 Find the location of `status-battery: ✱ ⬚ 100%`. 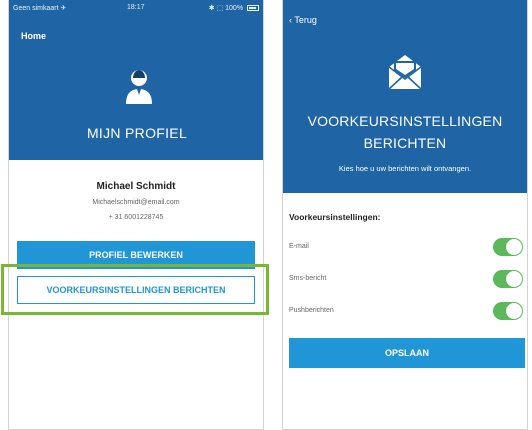

status-battery: ✱ ⬚ 100% is located at coordinates (234, 8).